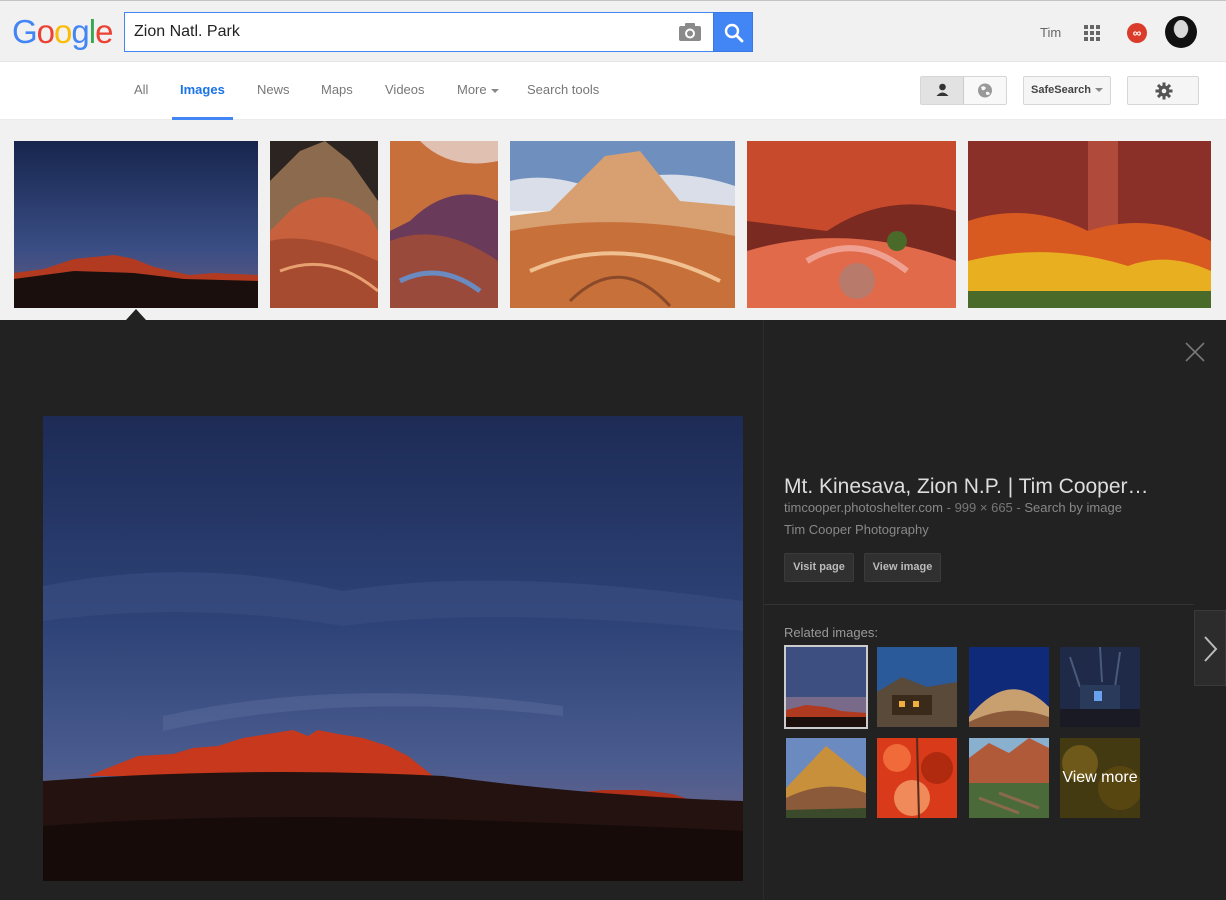 This screenshot has height=900, width=1226. What do you see at coordinates (104, 31) in the screenshot?
I see `logo-letter-e: e` at bounding box center [104, 31].